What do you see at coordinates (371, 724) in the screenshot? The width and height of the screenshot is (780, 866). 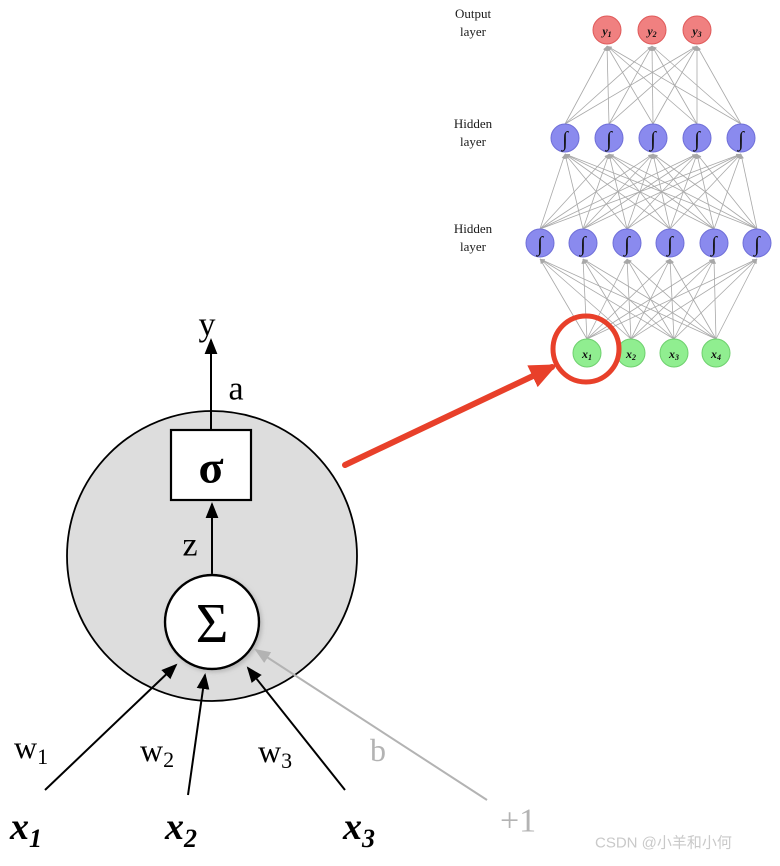 I see `bias-edge` at bounding box center [371, 724].